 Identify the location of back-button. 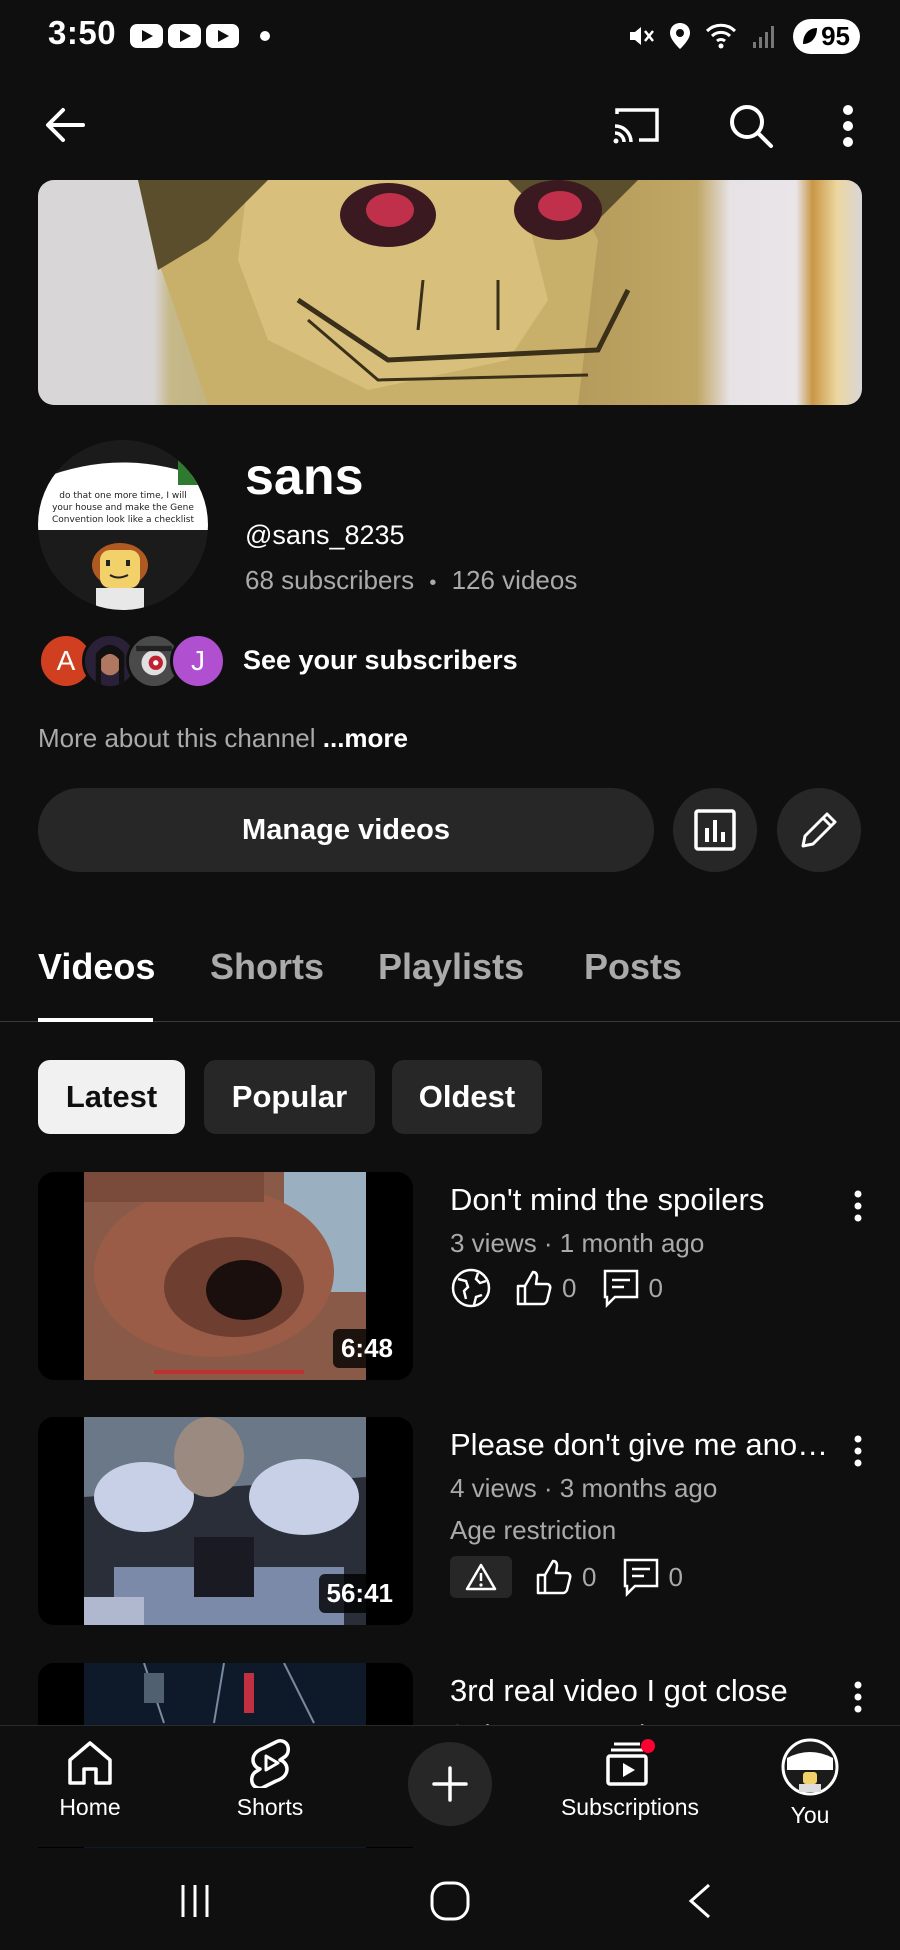
(65, 125).